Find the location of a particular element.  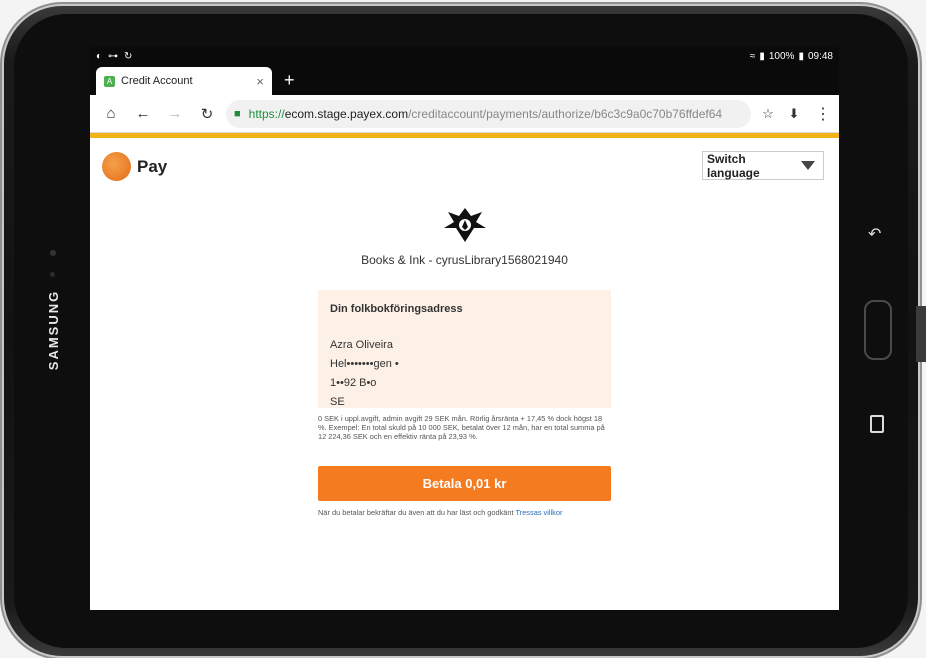

merchant-logo-icon is located at coordinates (465, 225).